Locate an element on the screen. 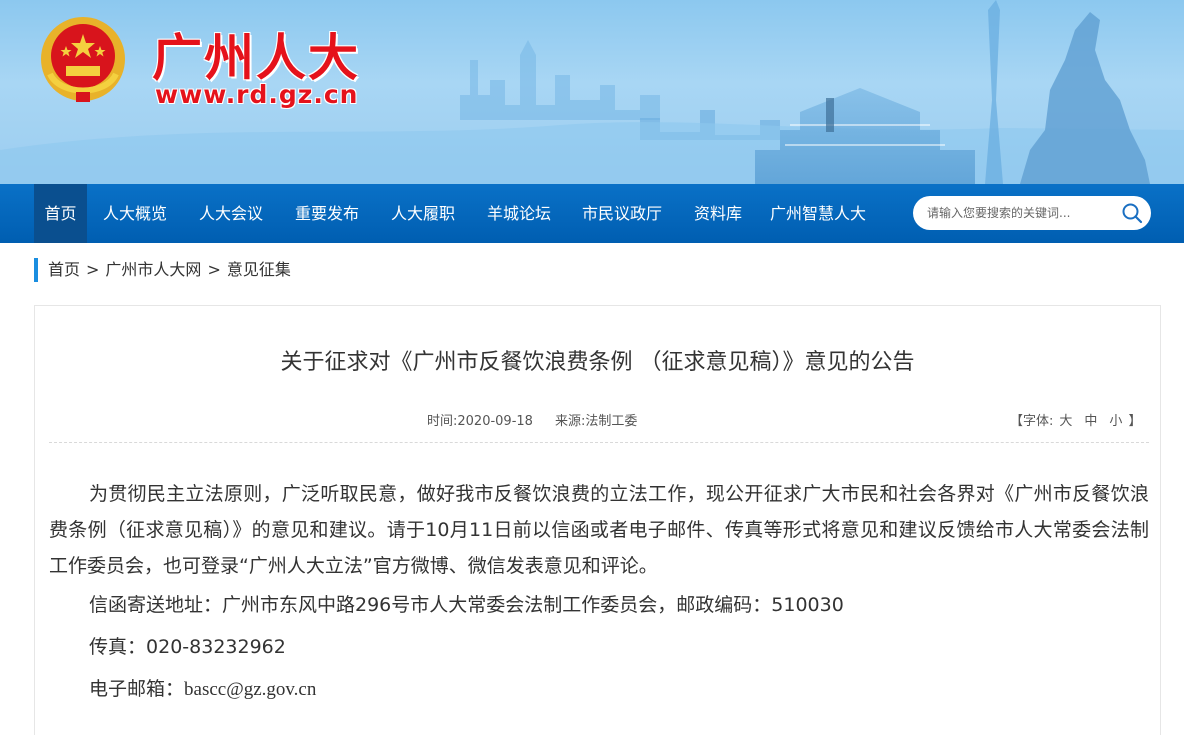  site-url: www.rd.gz.cn is located at coordinates (257, 94).